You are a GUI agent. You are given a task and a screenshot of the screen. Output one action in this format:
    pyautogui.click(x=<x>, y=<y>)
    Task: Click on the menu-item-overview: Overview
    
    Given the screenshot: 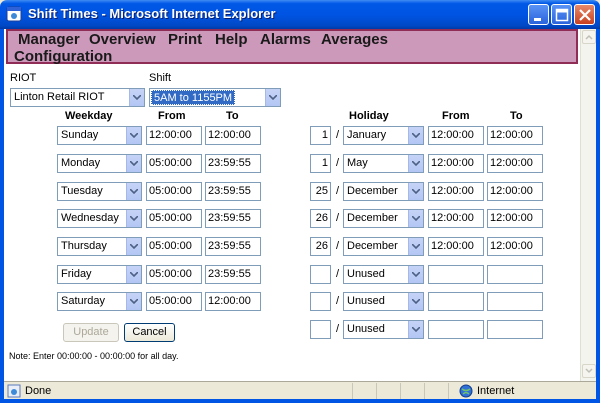 What is the action you would take?
    pyautogui.click(x=122, y=39)
    